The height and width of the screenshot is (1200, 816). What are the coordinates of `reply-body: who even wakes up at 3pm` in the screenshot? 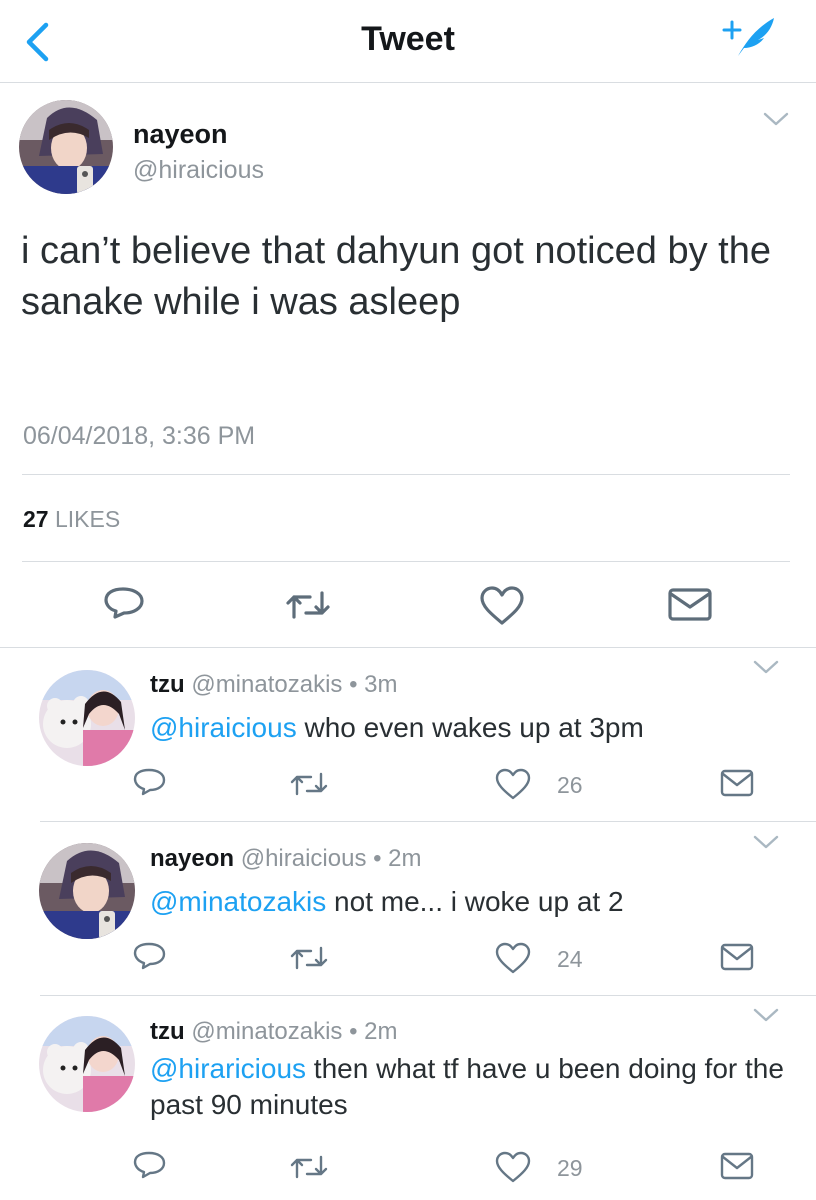 It's located at (470, 727).